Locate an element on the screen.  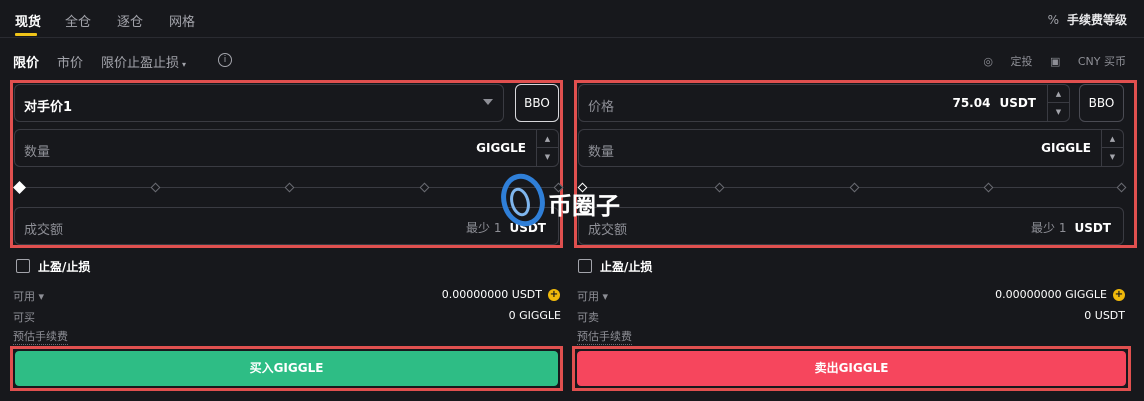
chevron-down-icon: ▾ is located at coordinates (184, 64).